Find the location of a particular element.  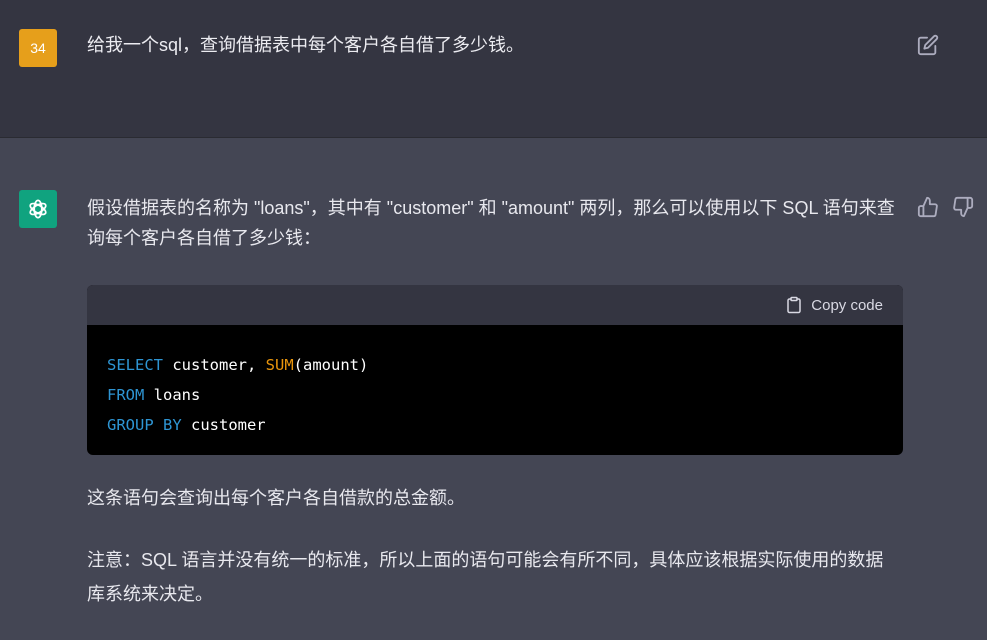

code-text: loans is located at coordinates (172, 395).